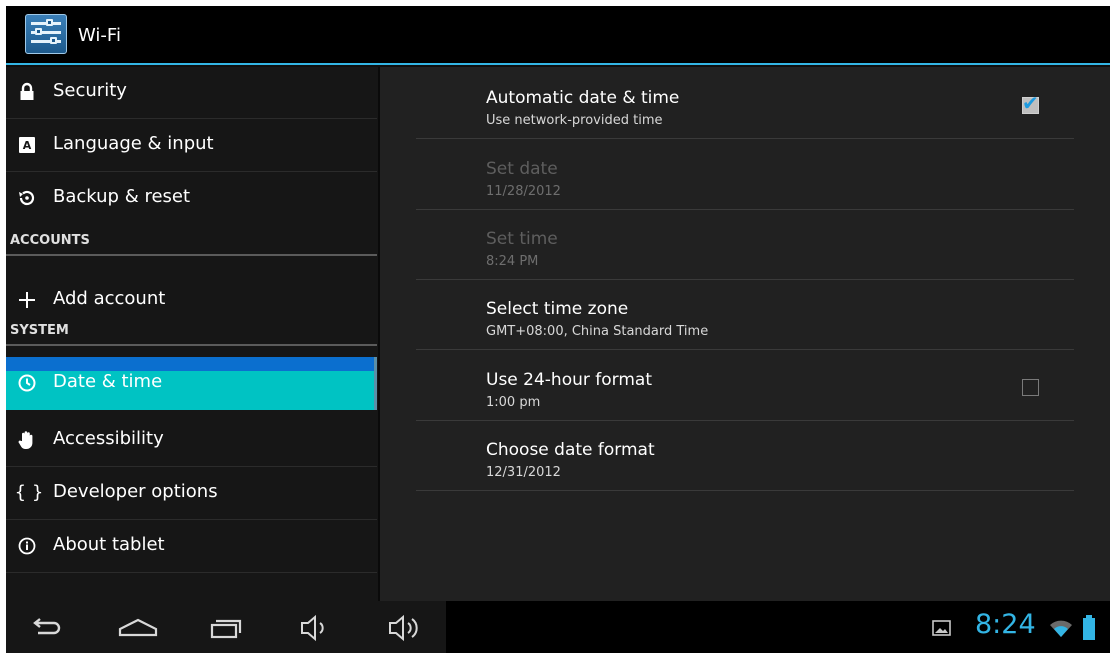  What do you see at coordinates (597, 331) in the screenshot?
I see `setting-summary: GMT+08:00, China Standard Time` at bounding box center [597, 331].